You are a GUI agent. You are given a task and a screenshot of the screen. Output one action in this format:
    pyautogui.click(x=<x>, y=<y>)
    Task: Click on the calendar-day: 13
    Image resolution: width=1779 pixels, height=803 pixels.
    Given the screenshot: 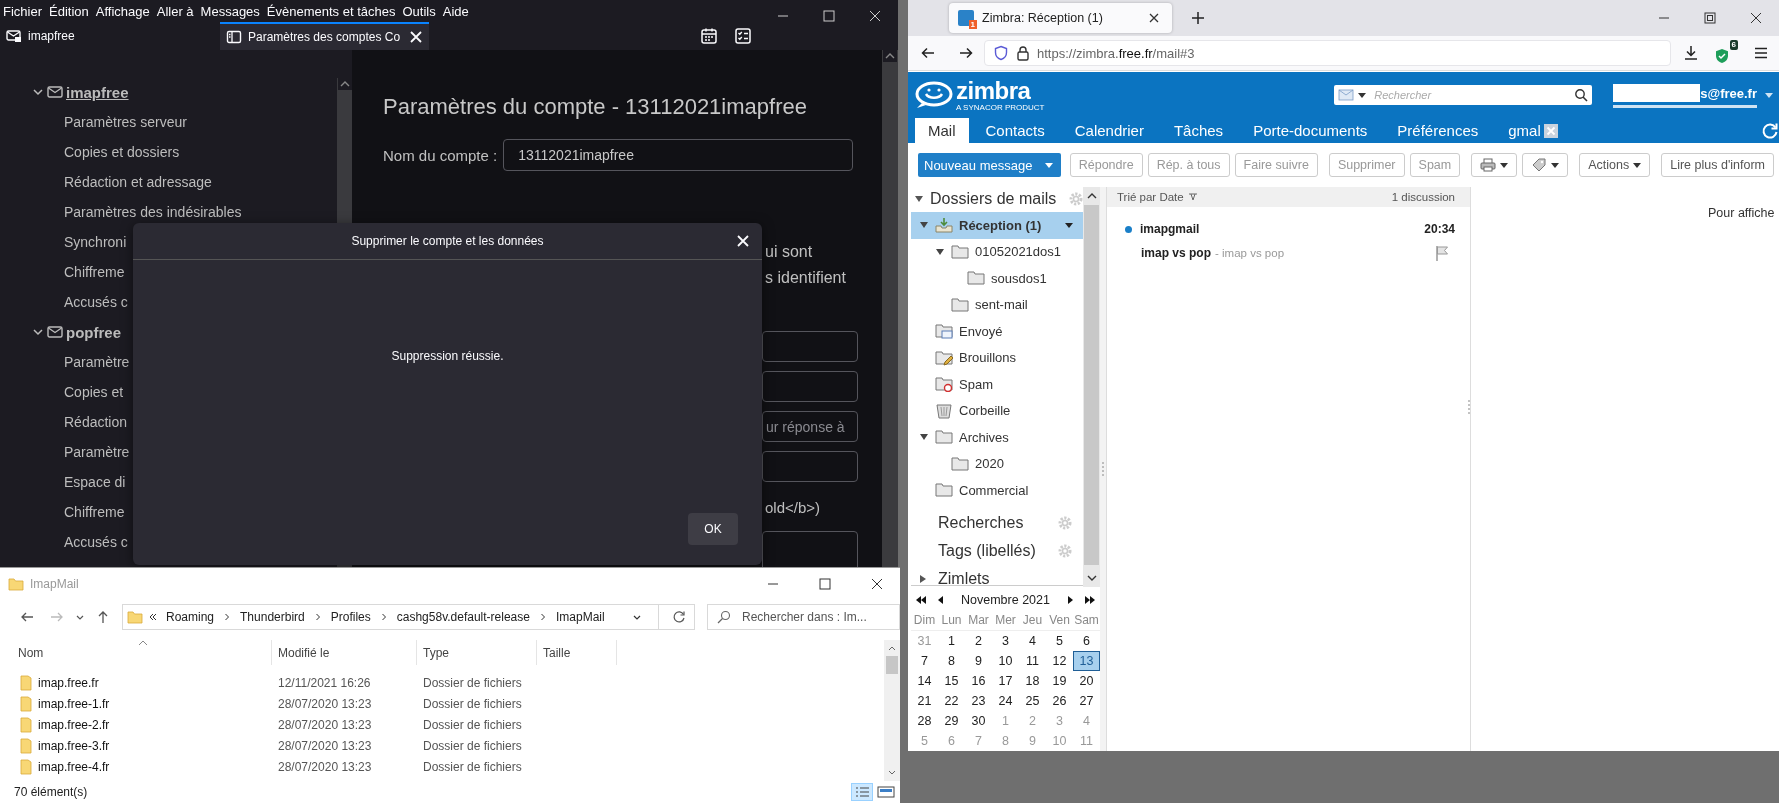 What is the action you would take?
    pyautogui.click(x=1086, y=661)
    